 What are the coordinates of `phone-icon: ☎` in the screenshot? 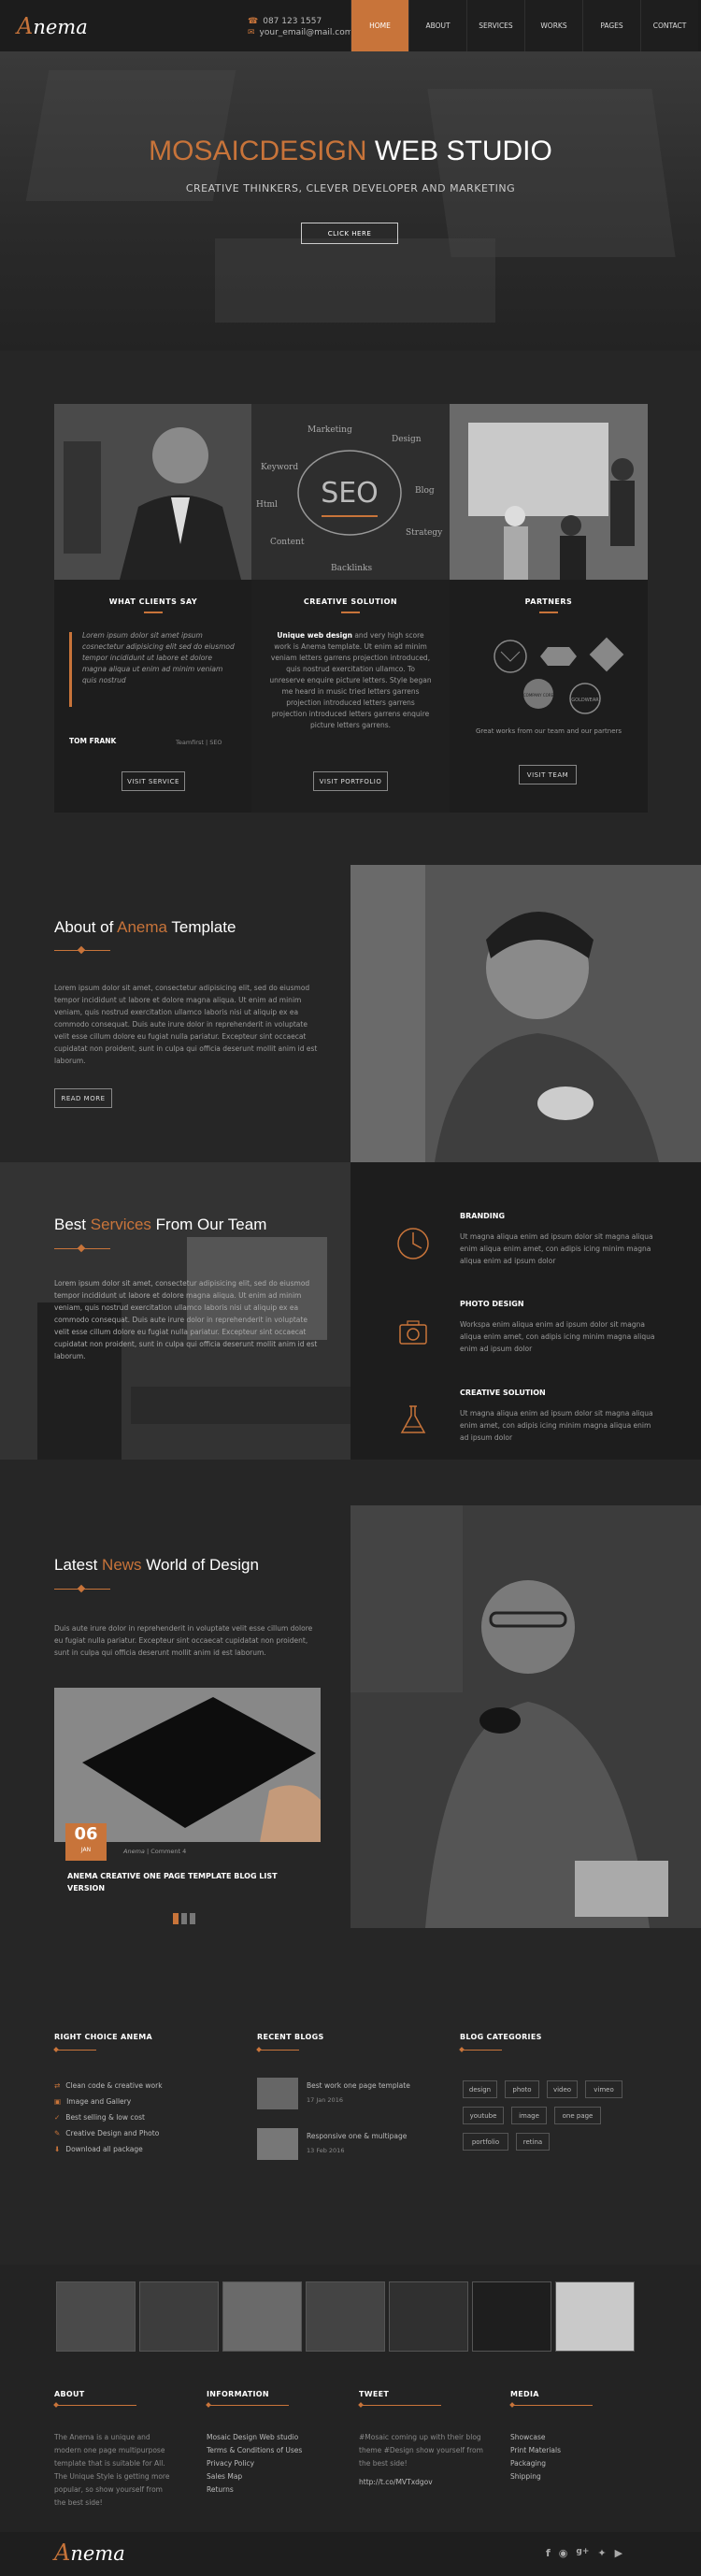 It's located at (253, 22).